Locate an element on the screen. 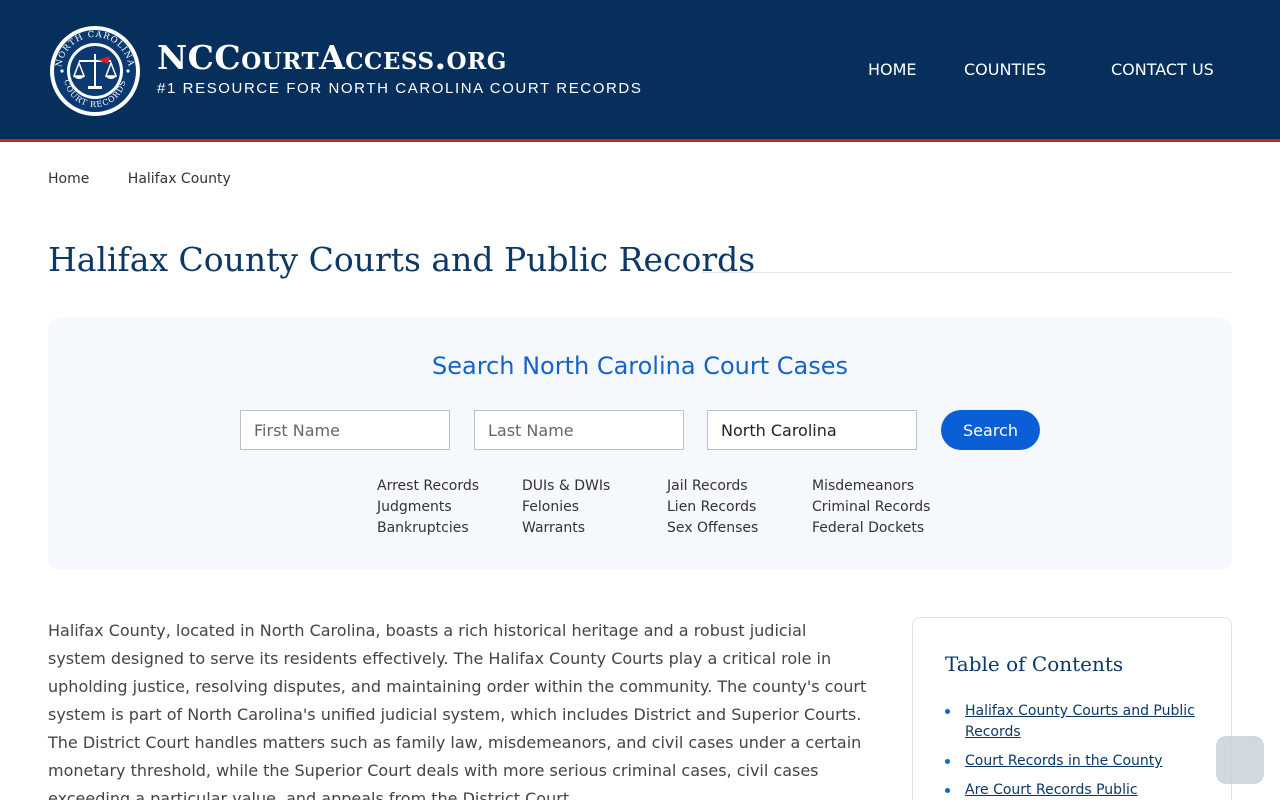 The height and width of the screenshot is (800, 1280). first-name-input is located at coordinates (345, 430).